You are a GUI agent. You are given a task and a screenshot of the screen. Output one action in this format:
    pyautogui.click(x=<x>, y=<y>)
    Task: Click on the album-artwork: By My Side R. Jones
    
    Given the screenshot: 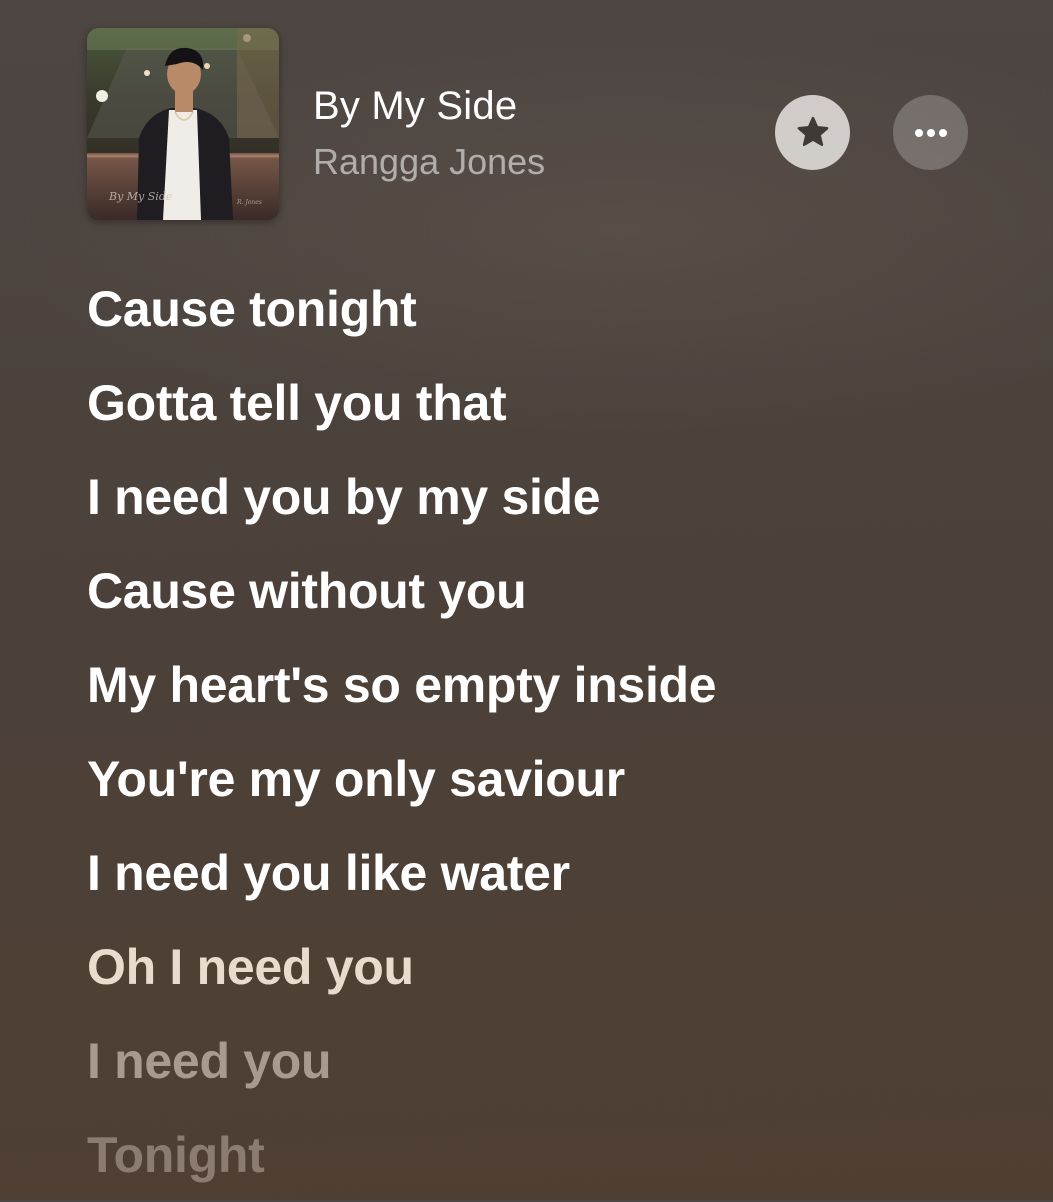 What is the action you would take?
    pyautogui.click(x=183, y=124)
    